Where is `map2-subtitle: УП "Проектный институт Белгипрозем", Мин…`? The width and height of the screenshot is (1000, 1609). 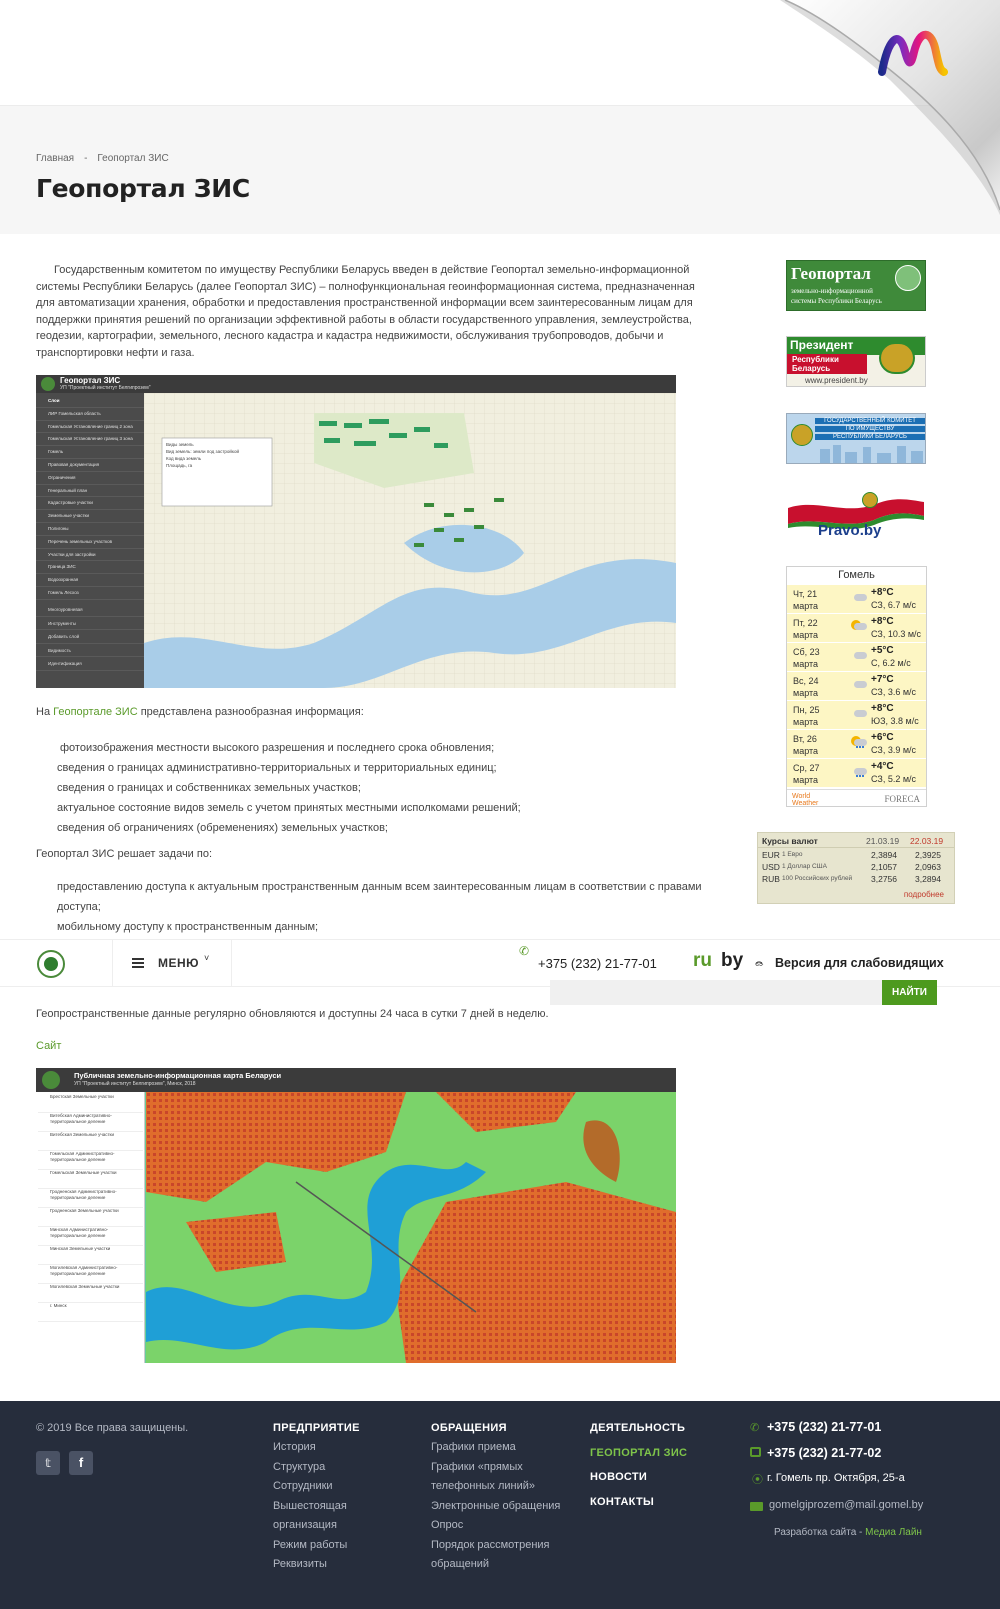 map2-subtitle: УП "Проектный институт Белгипрозем", Мин… is located at coordinates (135, 1084).